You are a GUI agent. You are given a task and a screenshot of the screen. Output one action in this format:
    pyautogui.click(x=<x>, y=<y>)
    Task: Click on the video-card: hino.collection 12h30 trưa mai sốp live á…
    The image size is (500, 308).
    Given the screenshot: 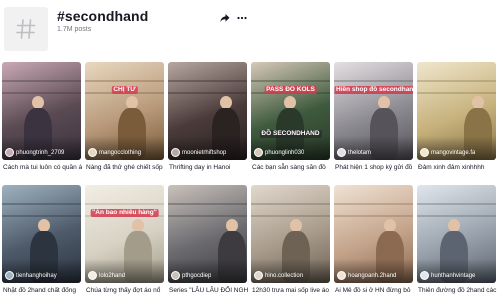 What is the action you would take?
    pyautogui.click(x=290, y=241)
    